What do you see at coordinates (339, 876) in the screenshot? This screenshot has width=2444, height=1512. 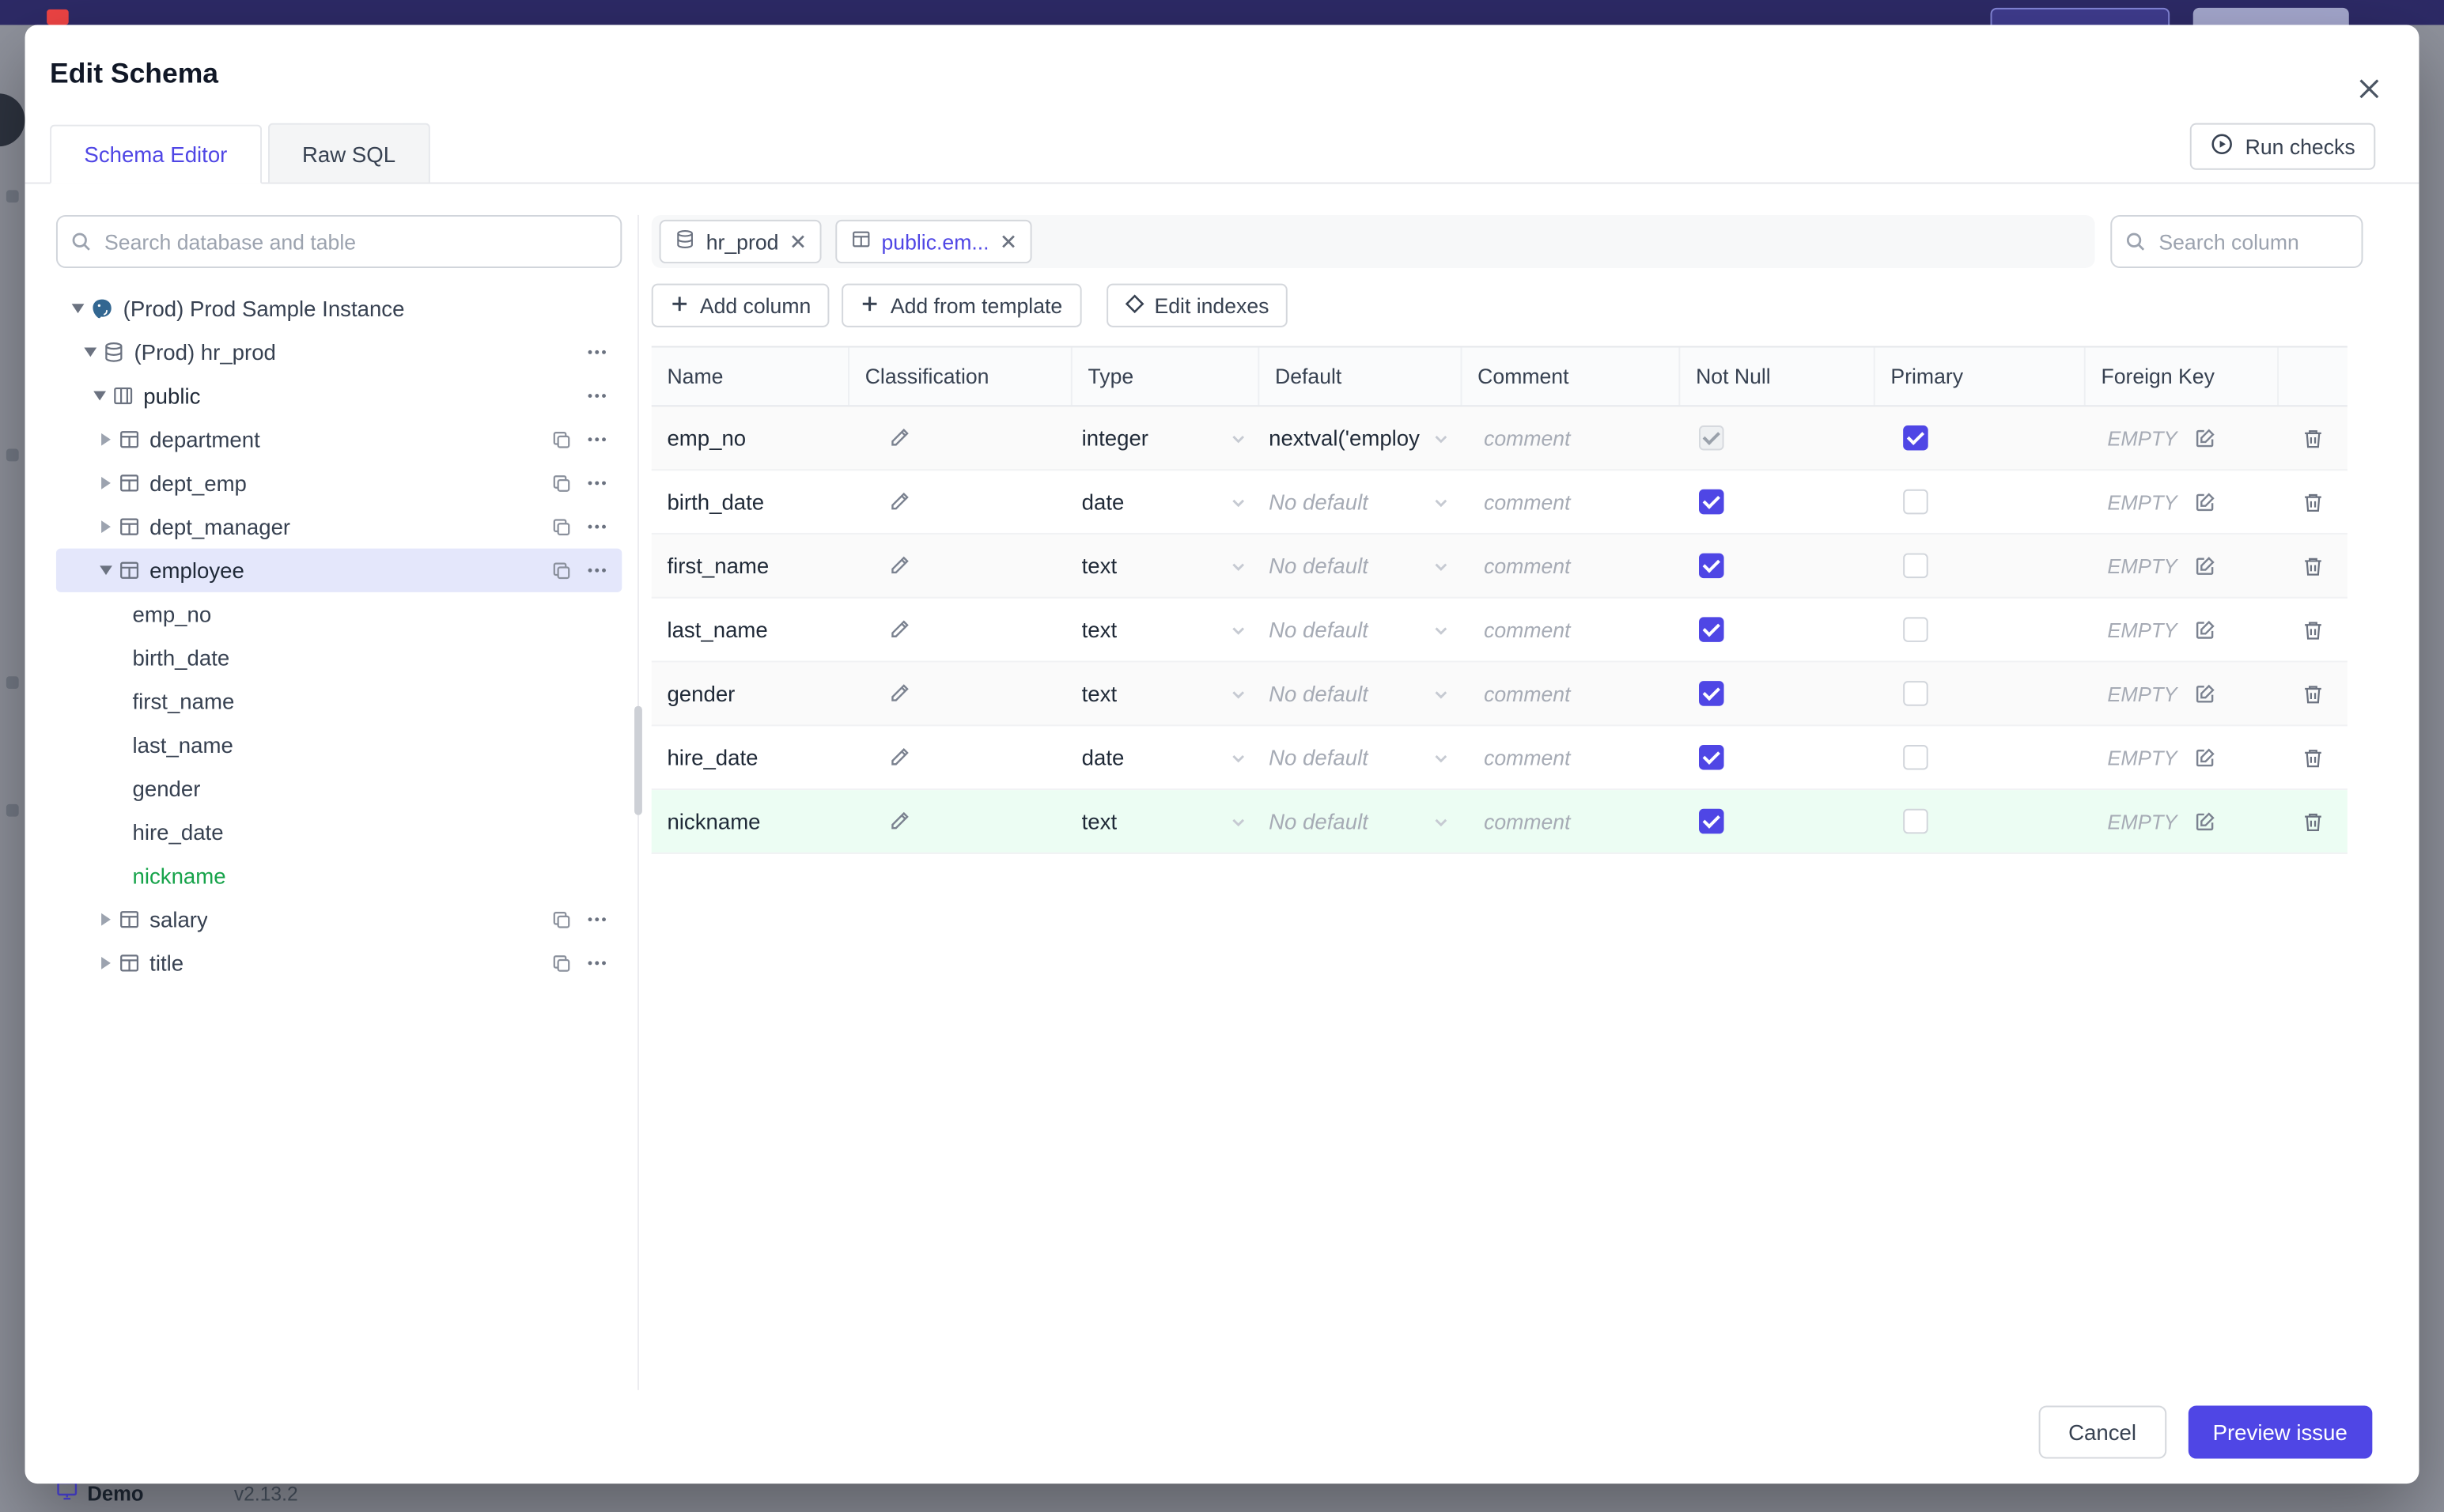 I see `tree-item-column-nickname: nickname` at bounding box center [339, 876].